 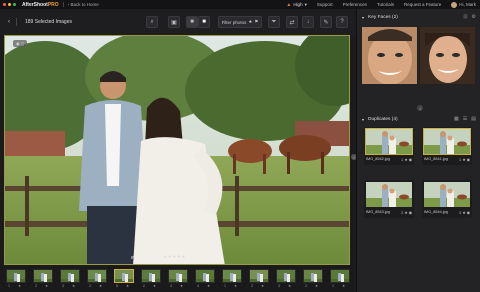 I want to click on single-view-button: ■, so click(x=192, y=22).